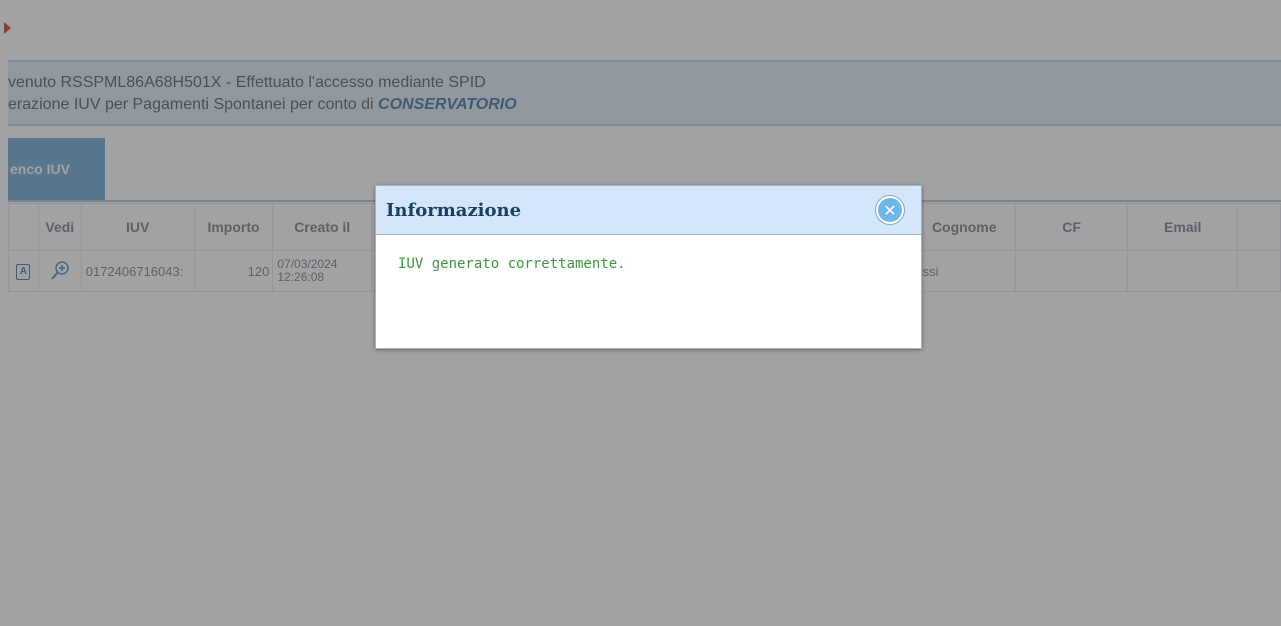 The height and width of the screenshot is (626, 1281). I want to click on dialog-header: Informazione ✕, so click(648, 210).